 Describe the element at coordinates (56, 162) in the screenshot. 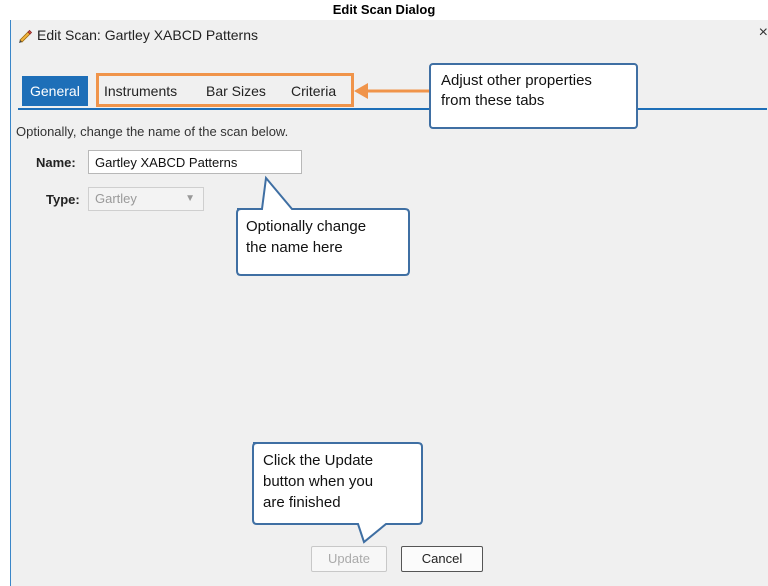

I see `name-label: Name:` at that location.